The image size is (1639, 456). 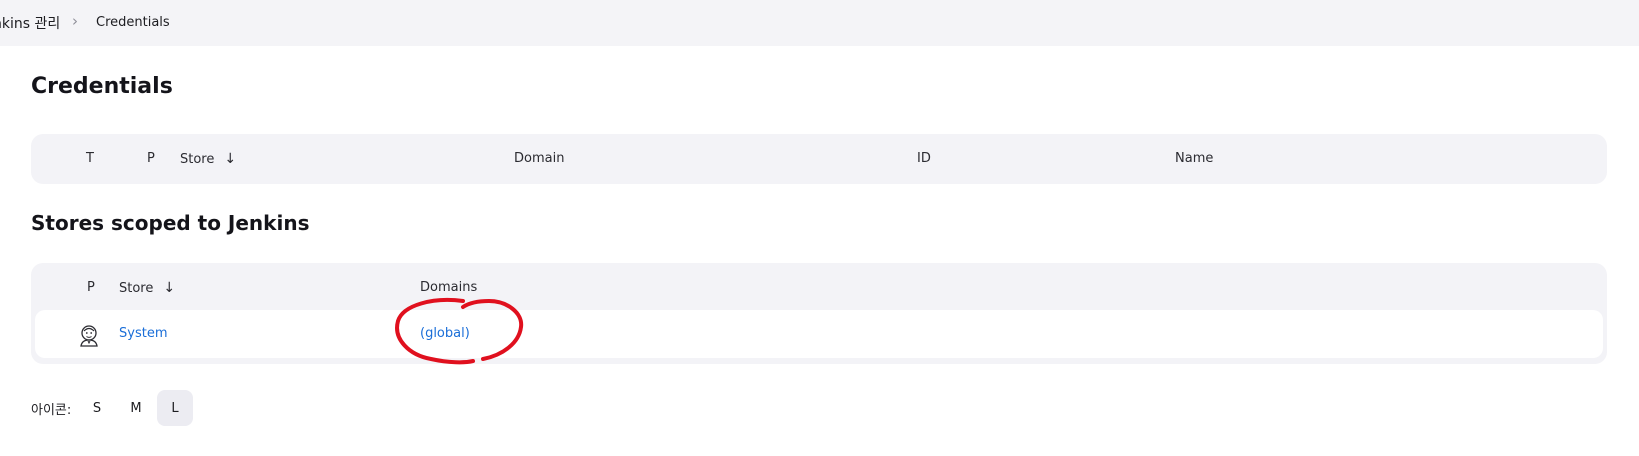 I want to click on store-link-system: System, so click(x=143, y=333).